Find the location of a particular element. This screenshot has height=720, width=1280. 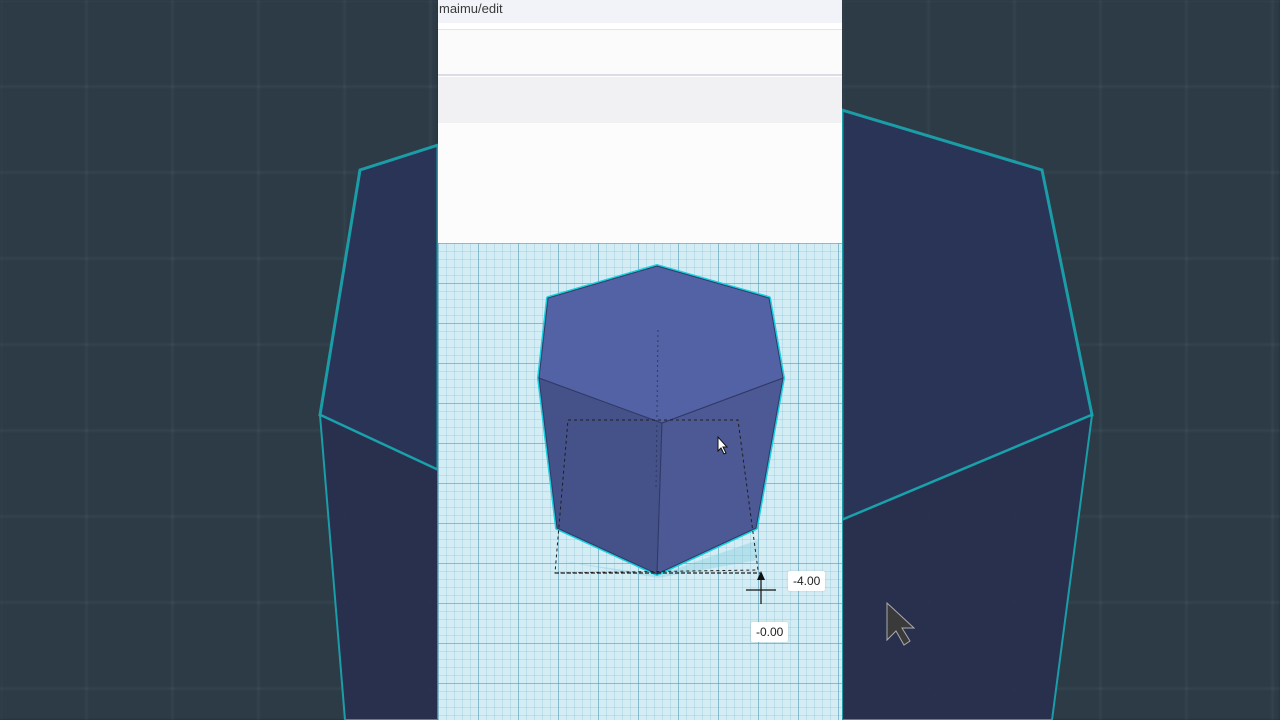

secondary-toolbar is located at coordinates (640, 100).